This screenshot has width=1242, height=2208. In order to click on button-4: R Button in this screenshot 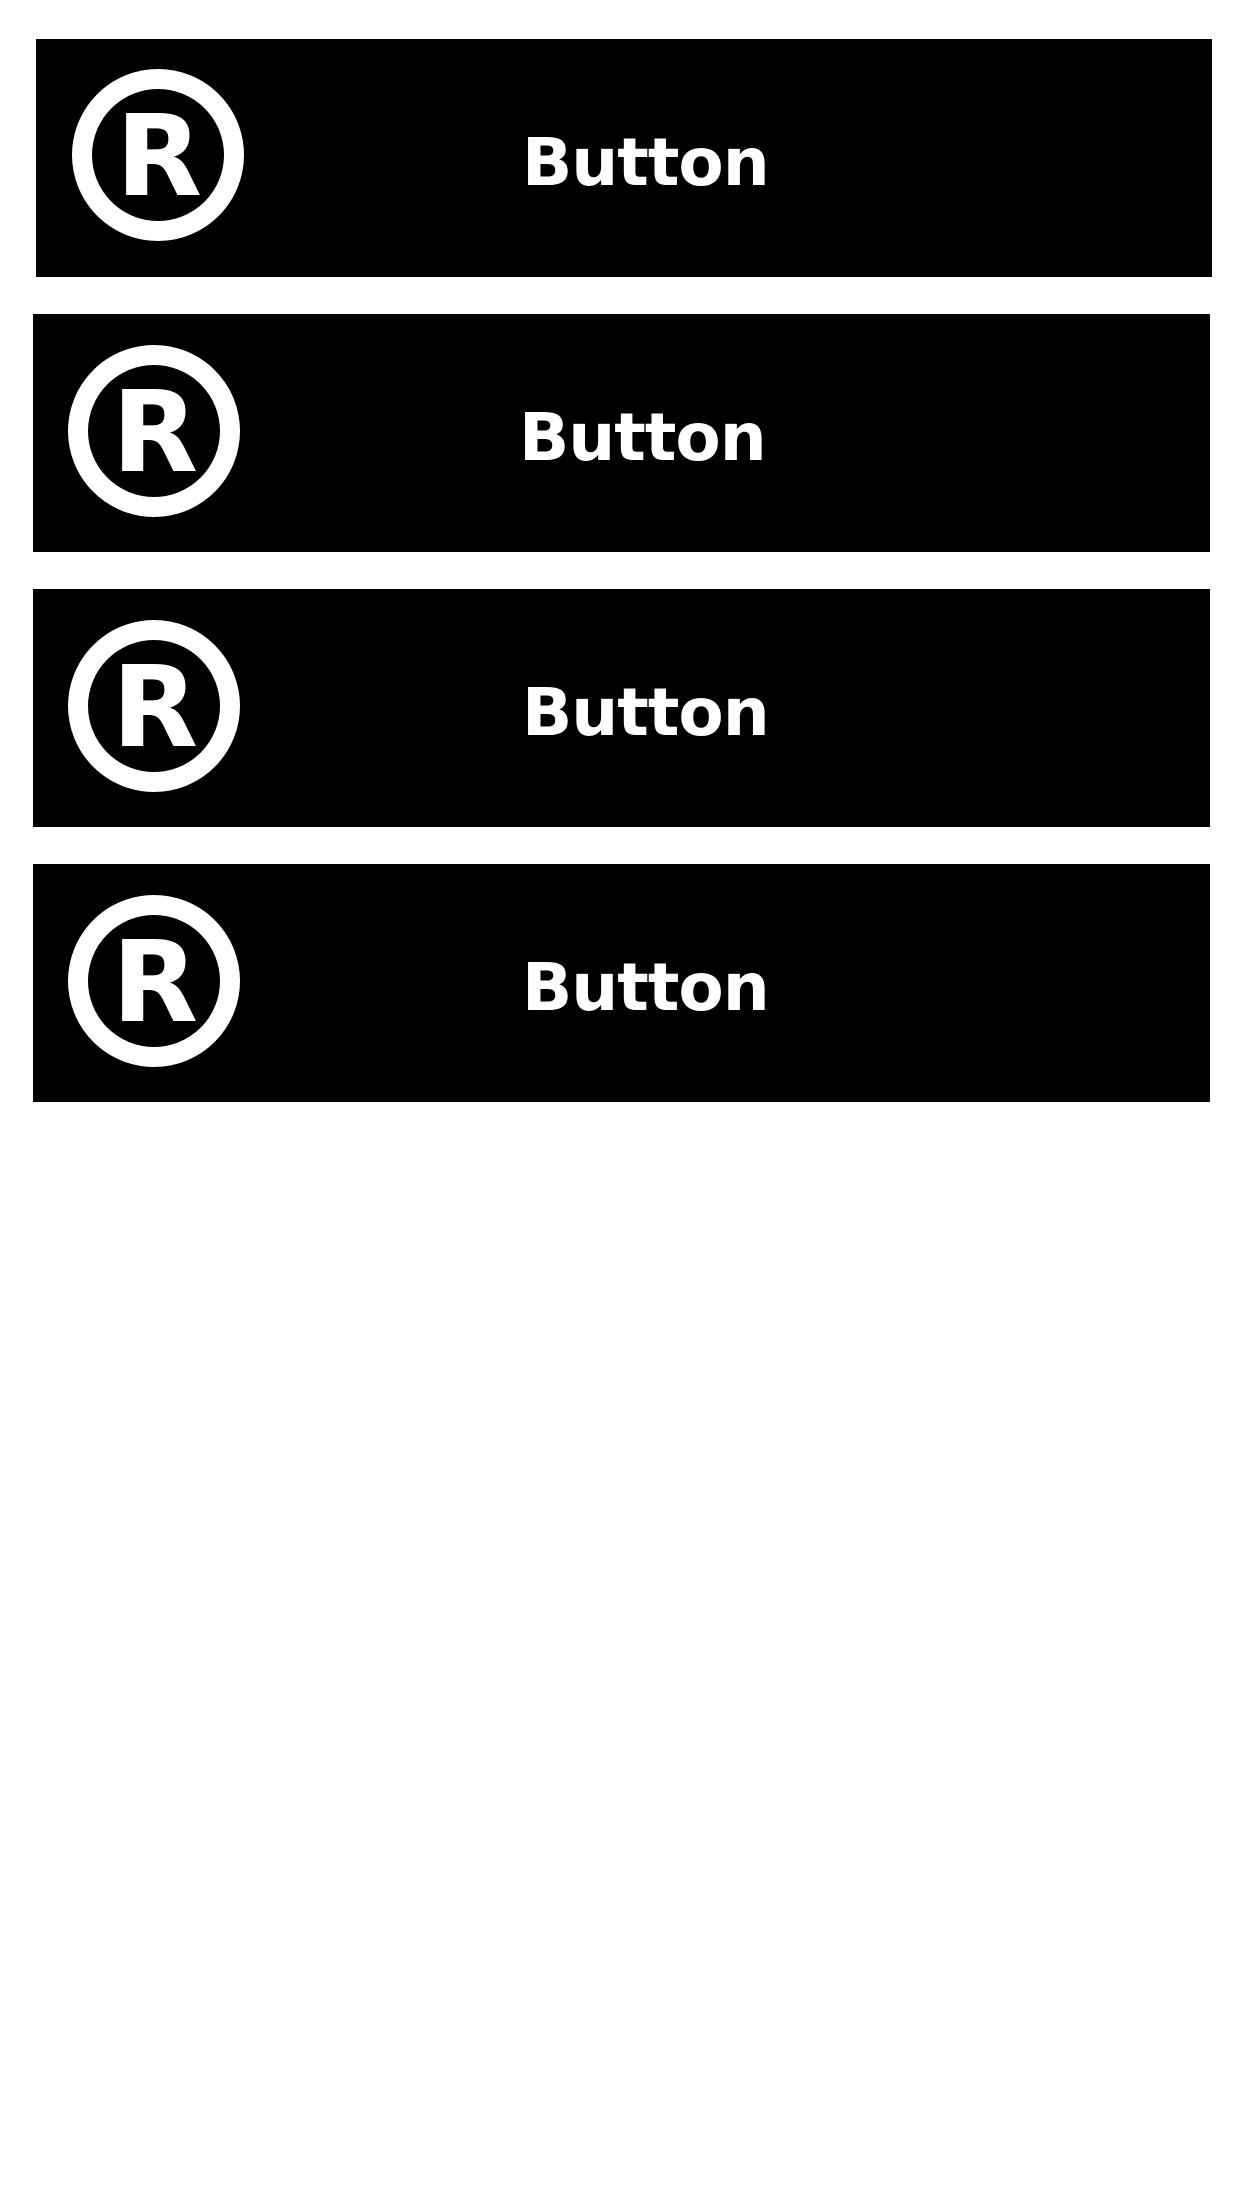, I will do `click(621, 983)`.